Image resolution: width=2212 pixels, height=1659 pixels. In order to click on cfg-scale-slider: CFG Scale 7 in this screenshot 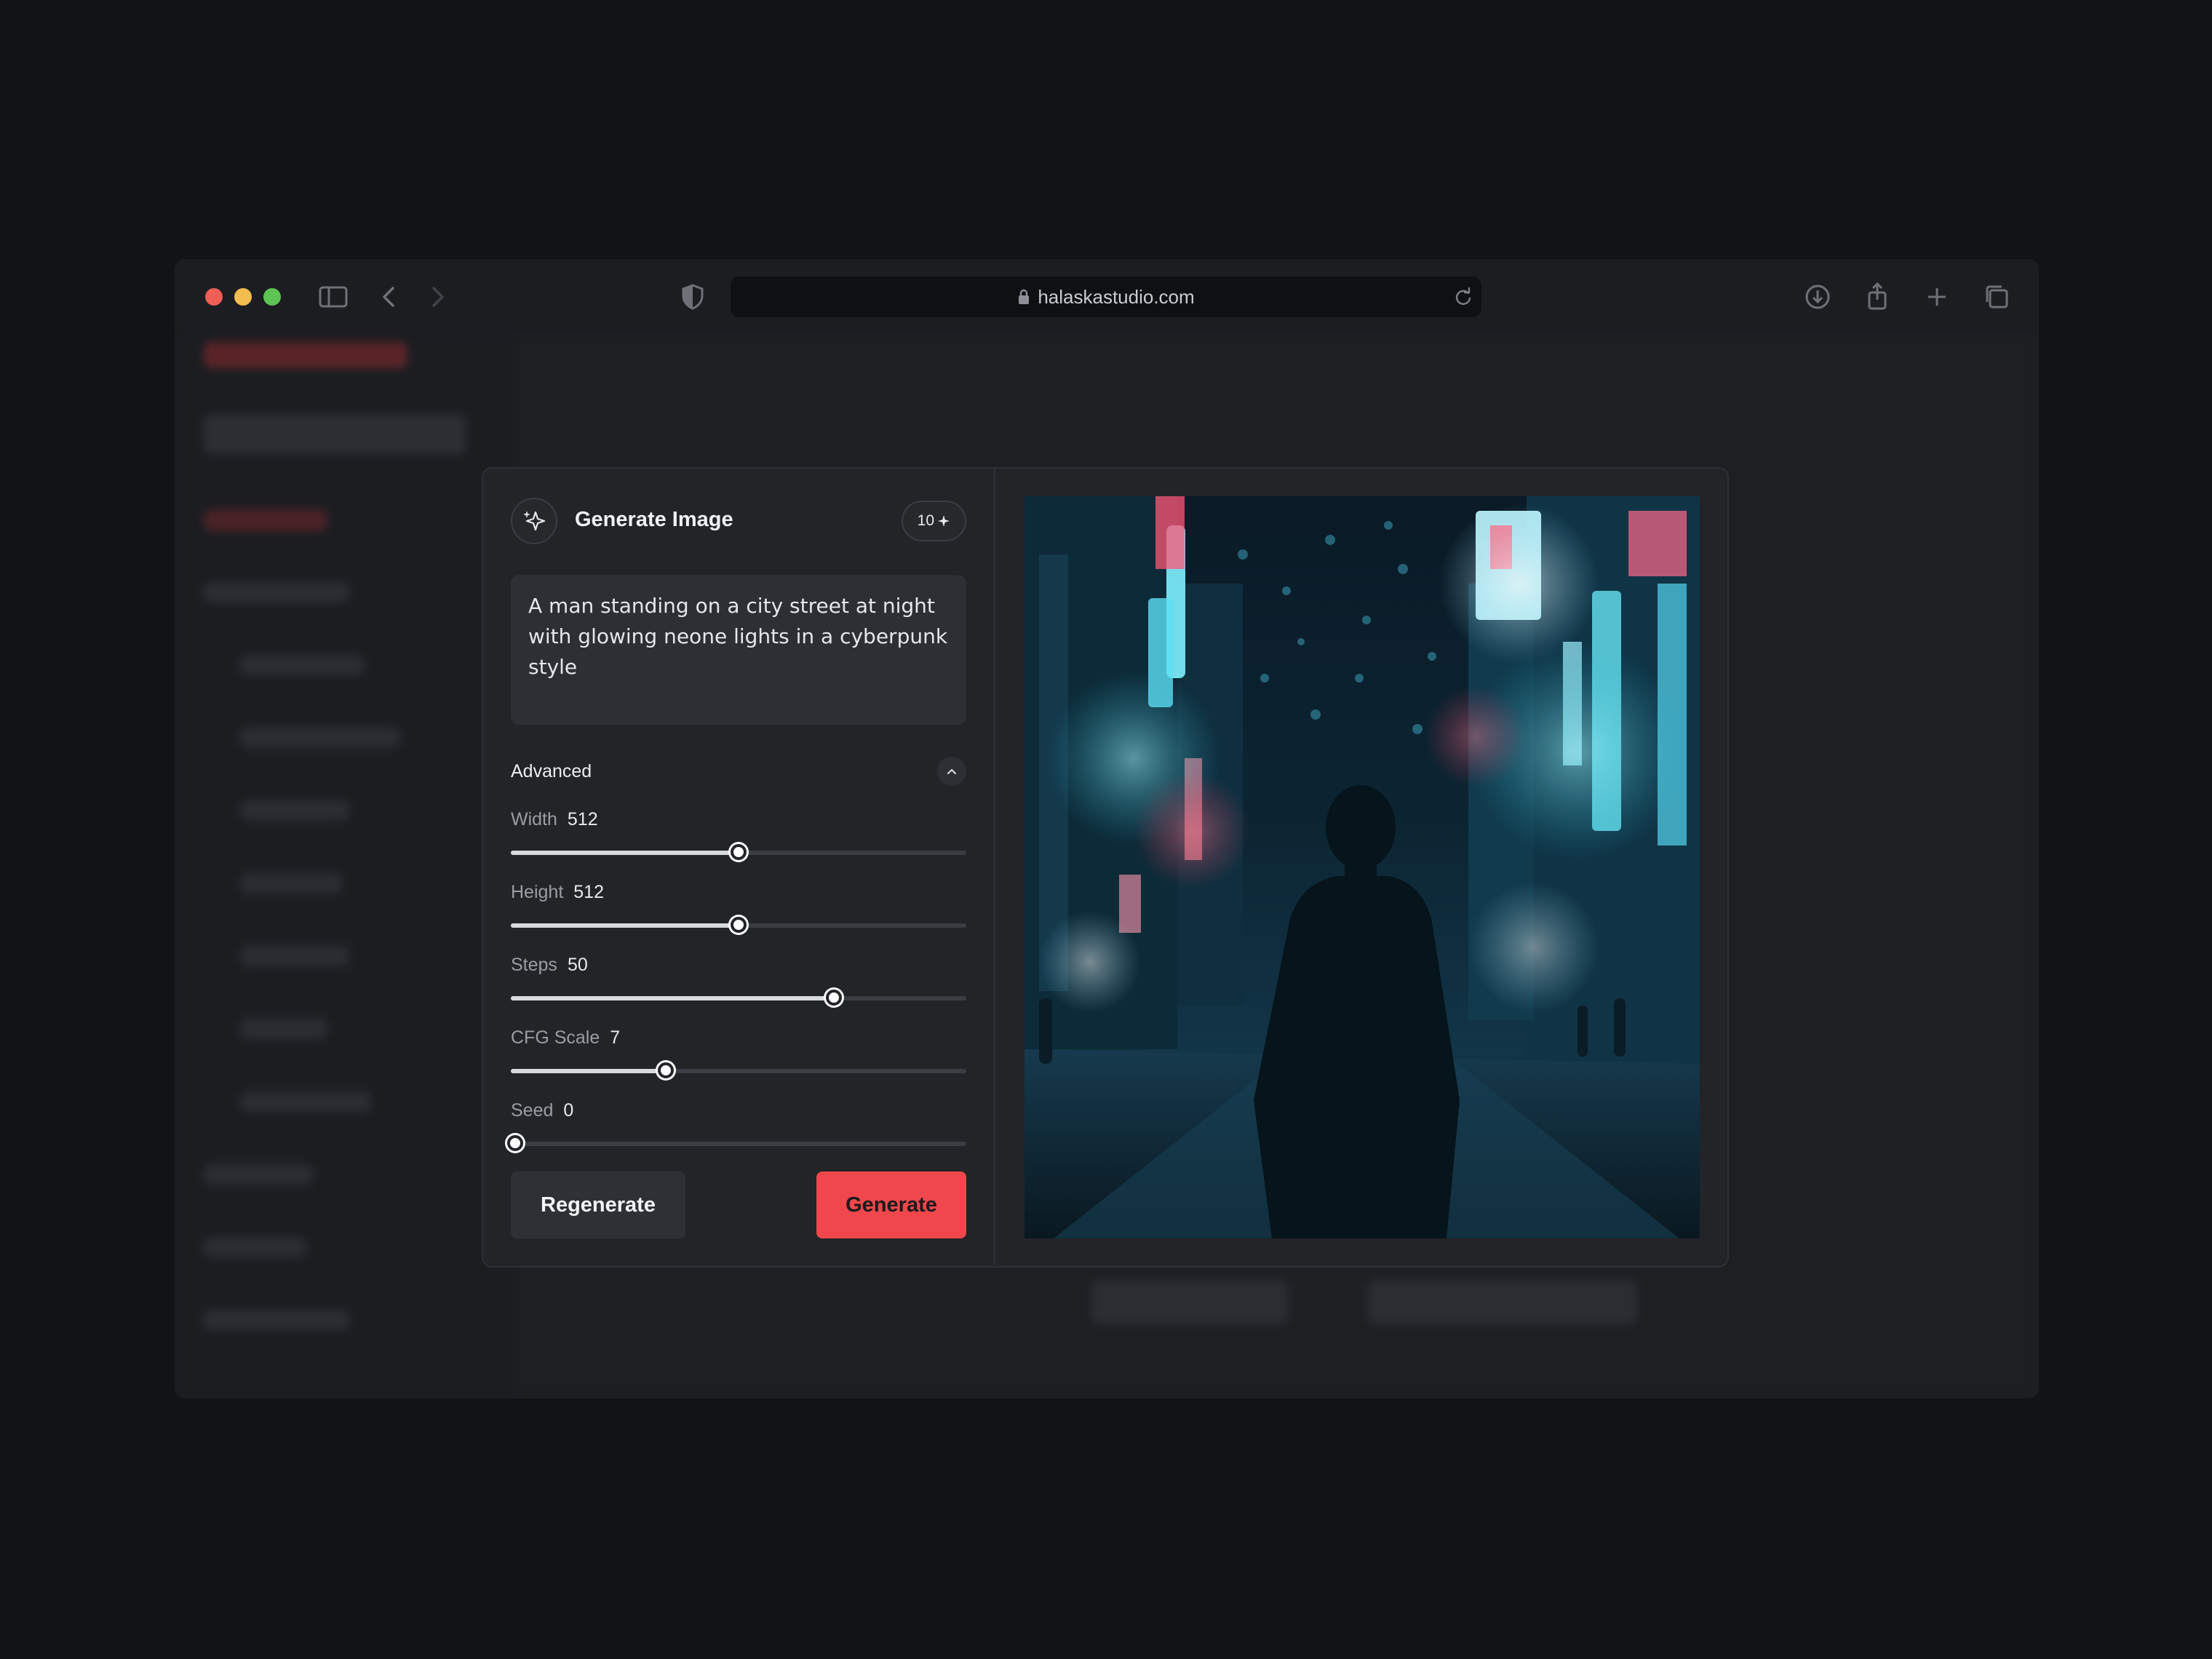, I will do `click(738, 1063)`.